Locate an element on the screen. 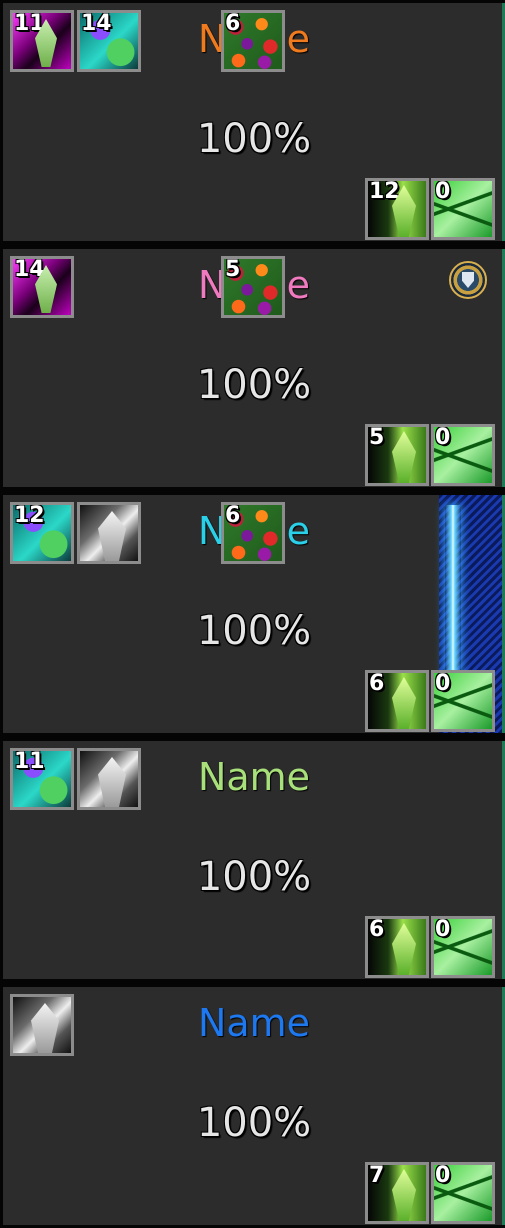  flowers-icon: 5 is located at coordinates (253, 287).